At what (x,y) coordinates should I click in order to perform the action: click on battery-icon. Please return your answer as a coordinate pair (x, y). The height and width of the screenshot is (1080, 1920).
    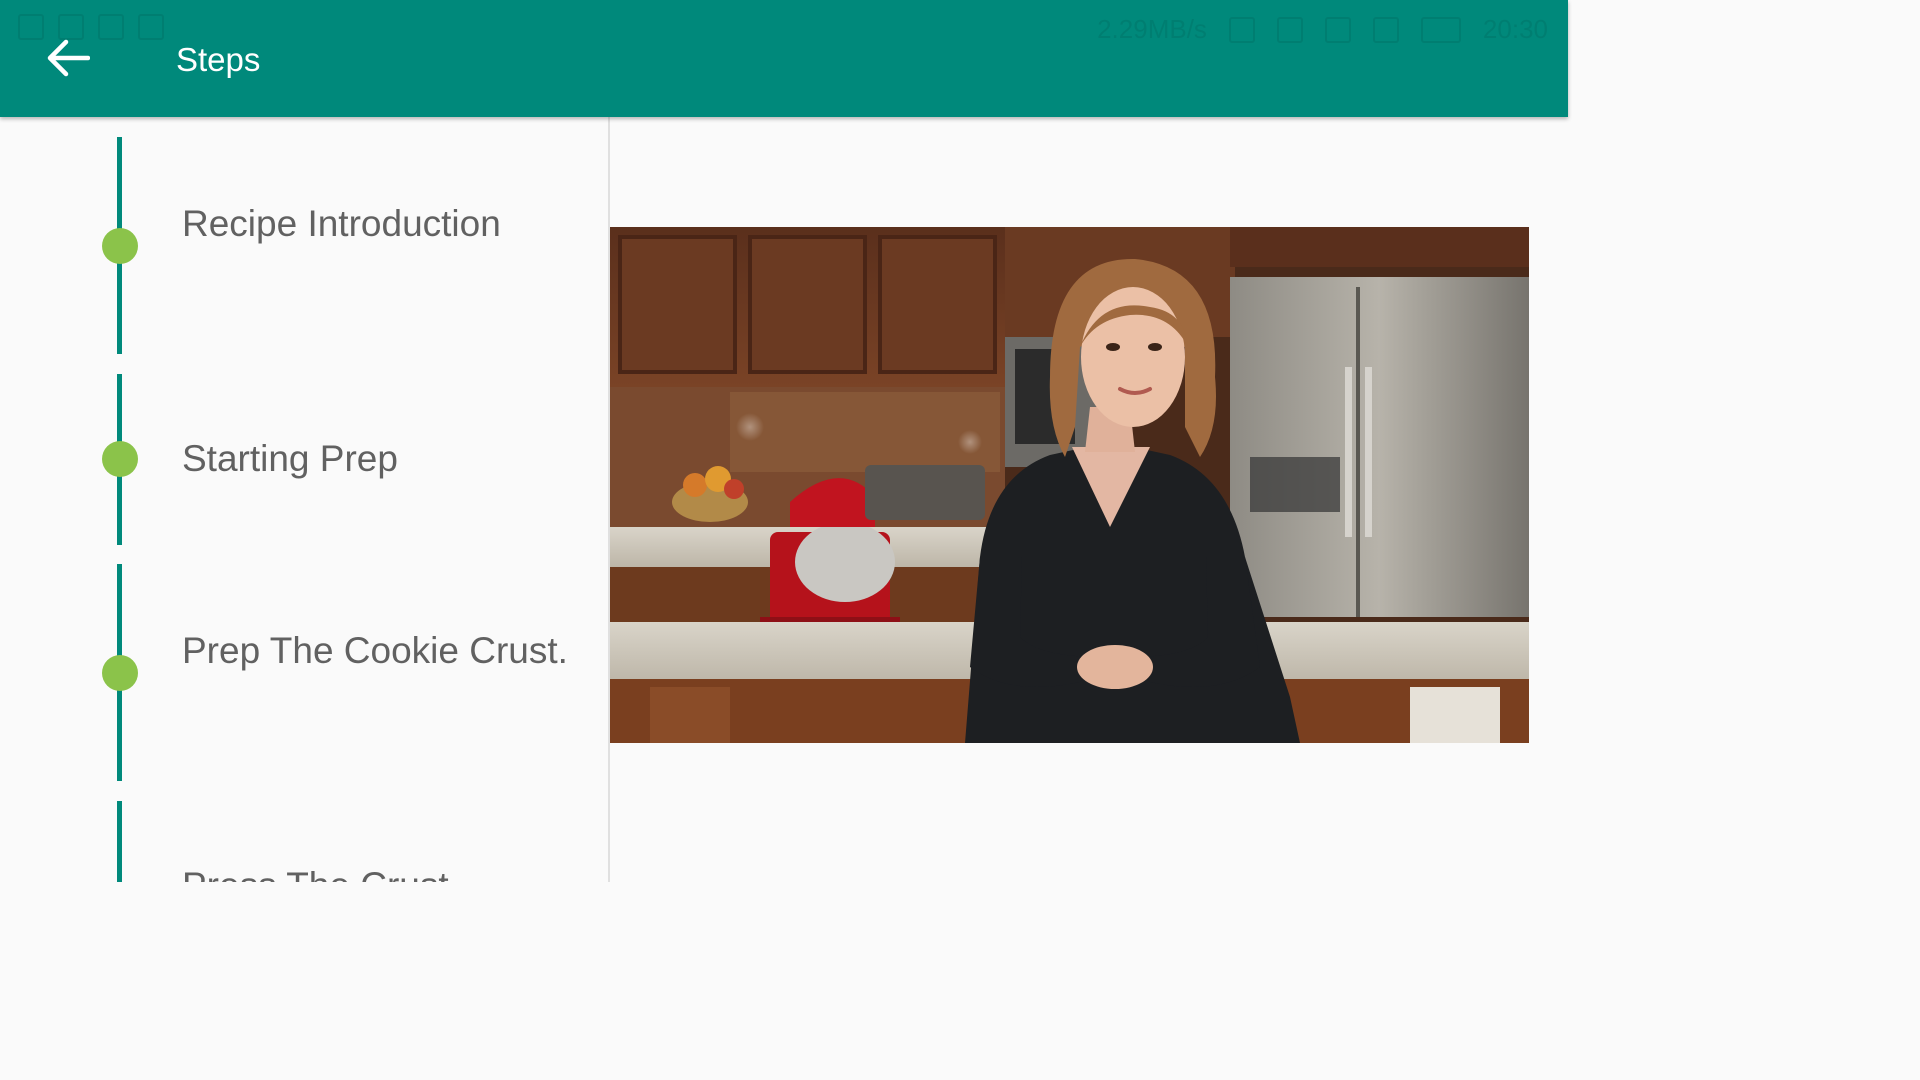
    Looking at the image, I should click on (1440, 29).